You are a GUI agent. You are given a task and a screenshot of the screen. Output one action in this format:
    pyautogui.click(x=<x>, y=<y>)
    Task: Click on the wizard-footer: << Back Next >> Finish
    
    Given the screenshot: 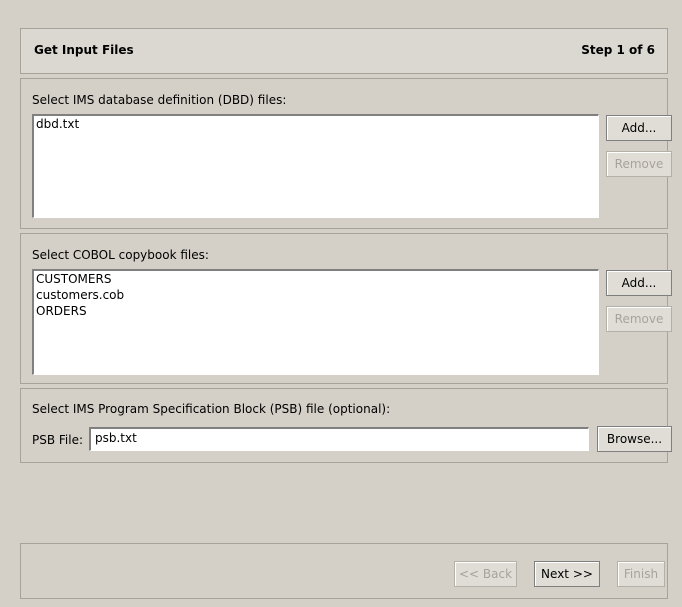 What is the action you would take?
    pyautogui.click(x=344, y=571)
    